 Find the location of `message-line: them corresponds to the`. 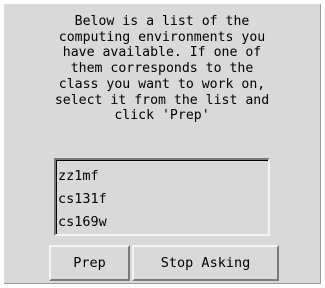

message-line: them corresponds to the is located at coordinates (162, 69).